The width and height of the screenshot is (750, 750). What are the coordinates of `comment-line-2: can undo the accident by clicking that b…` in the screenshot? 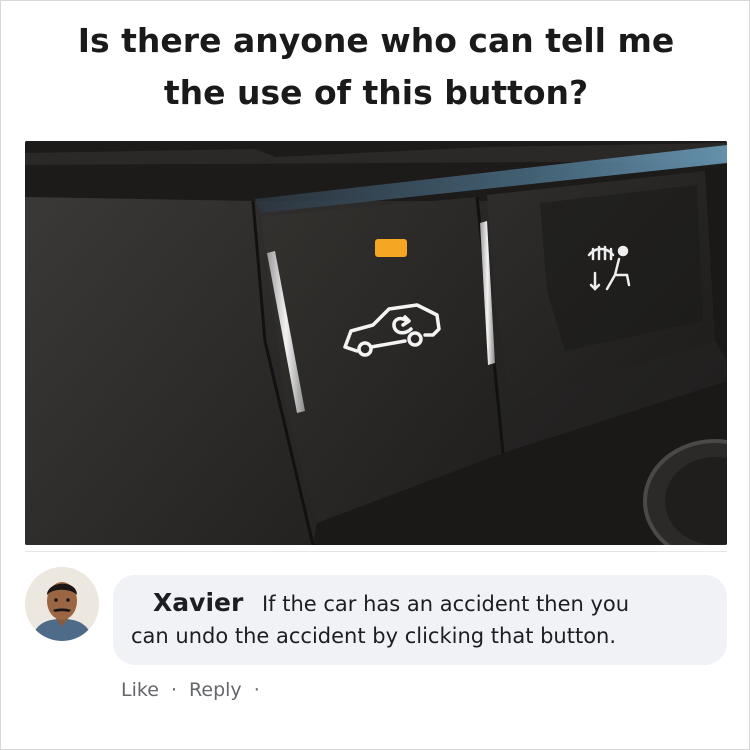 It's located at (421, 636).